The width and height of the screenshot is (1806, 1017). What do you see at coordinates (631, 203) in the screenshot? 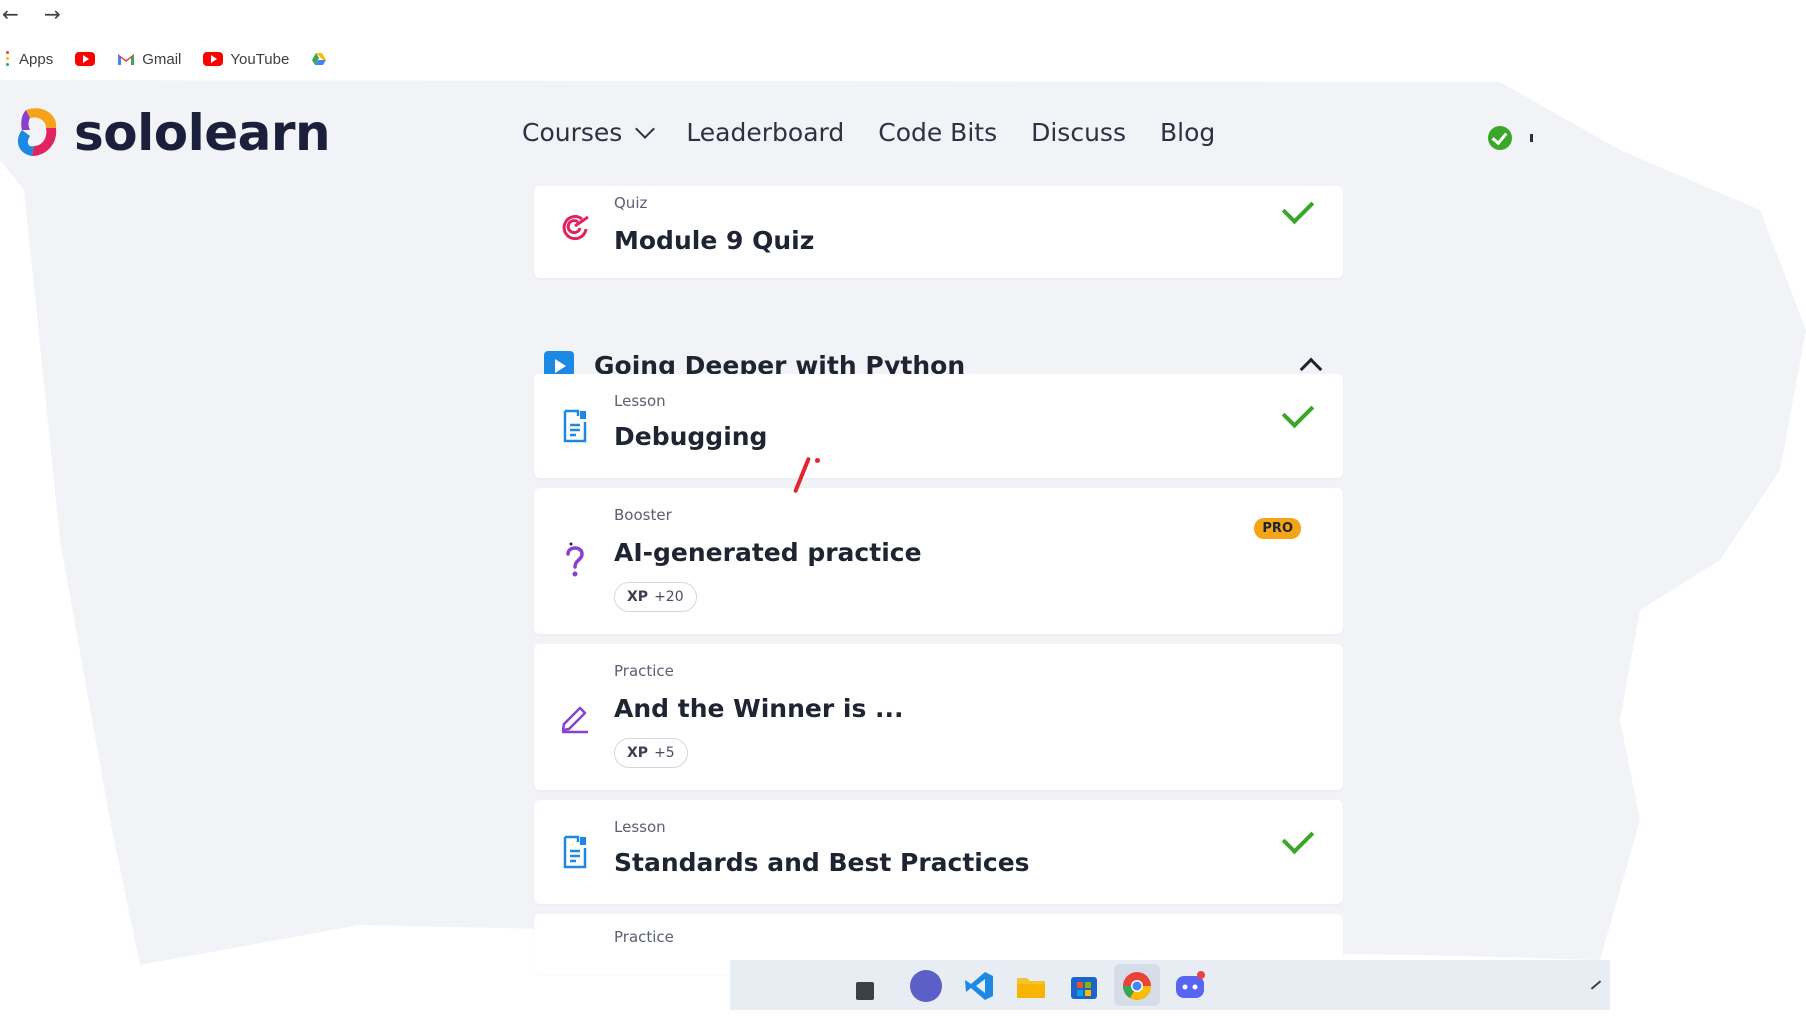
I see `item-type: Quiz` at bounding box center [631, 203].